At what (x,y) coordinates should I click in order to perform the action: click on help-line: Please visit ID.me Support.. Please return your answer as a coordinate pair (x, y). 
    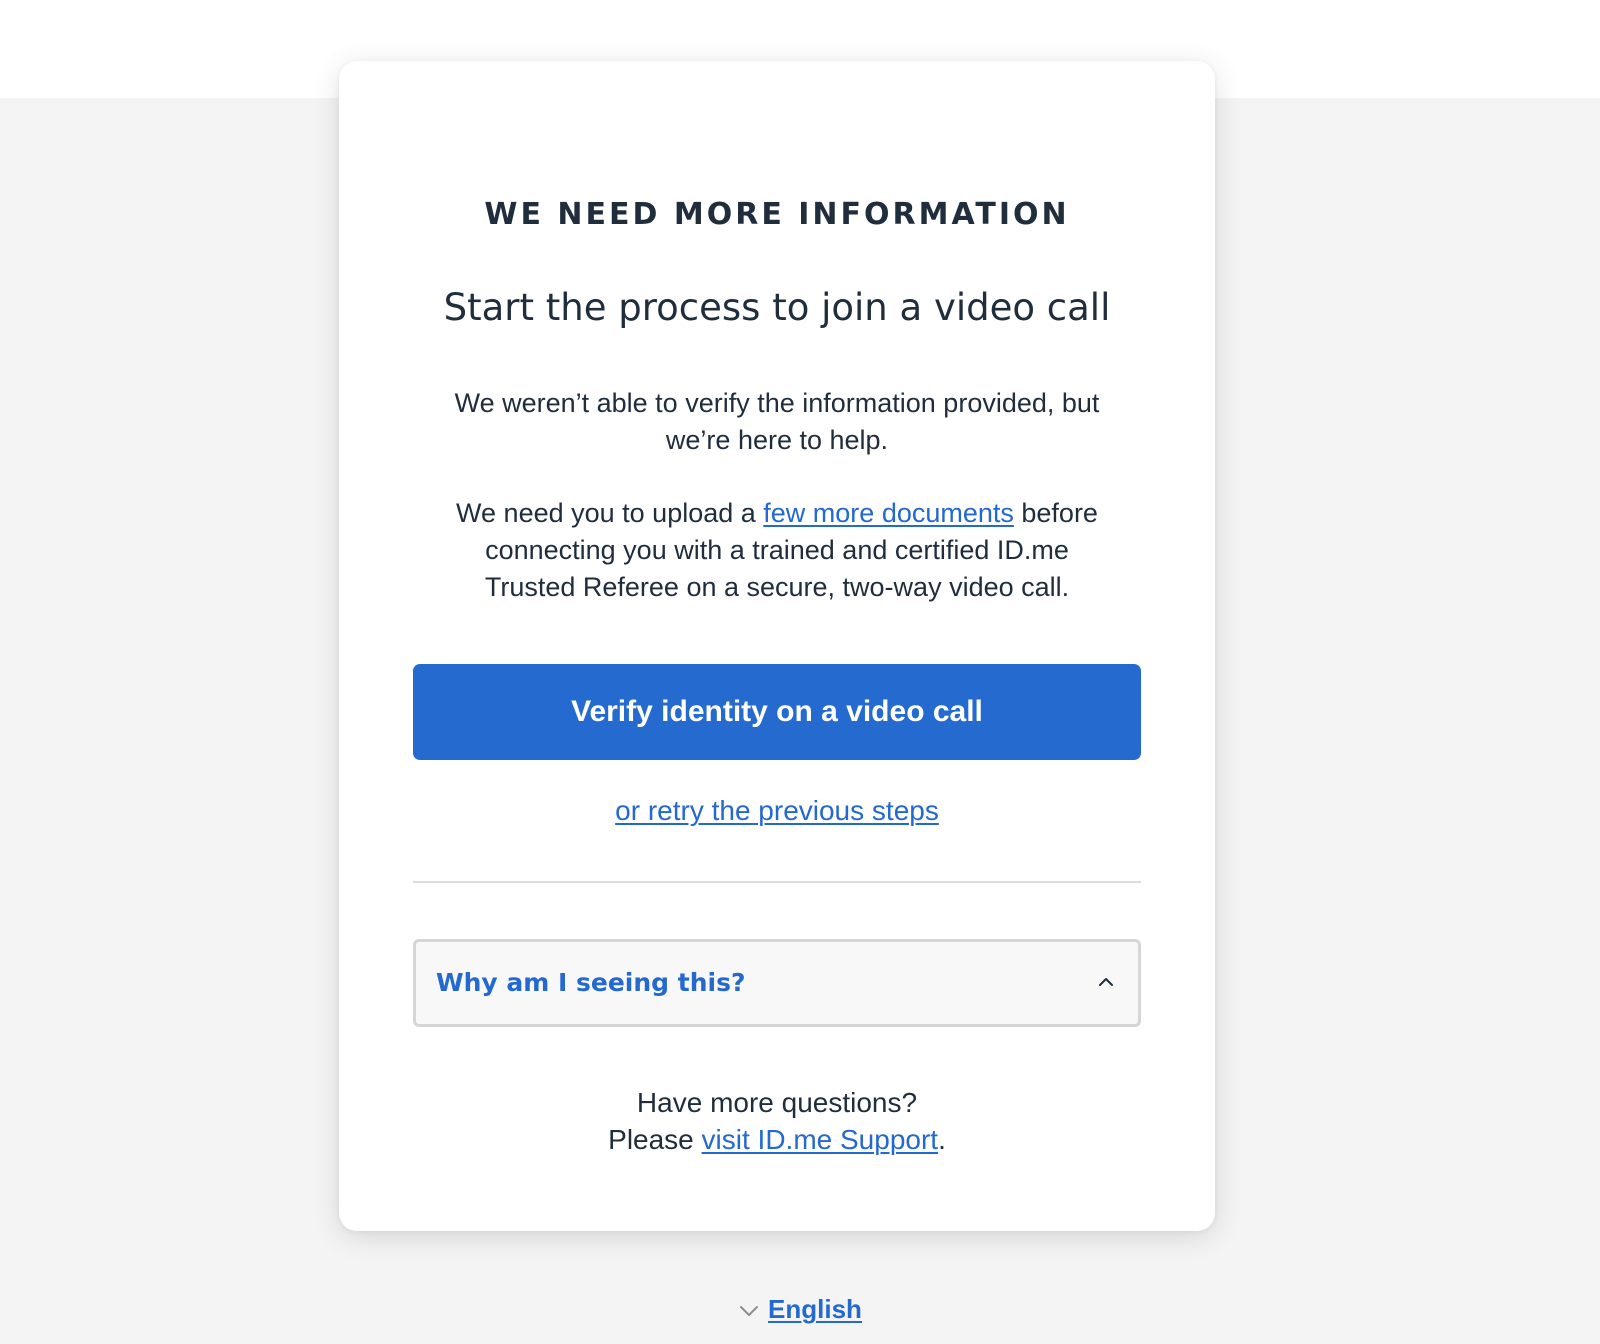
    Looking at the image, I should click on (777, 1139).